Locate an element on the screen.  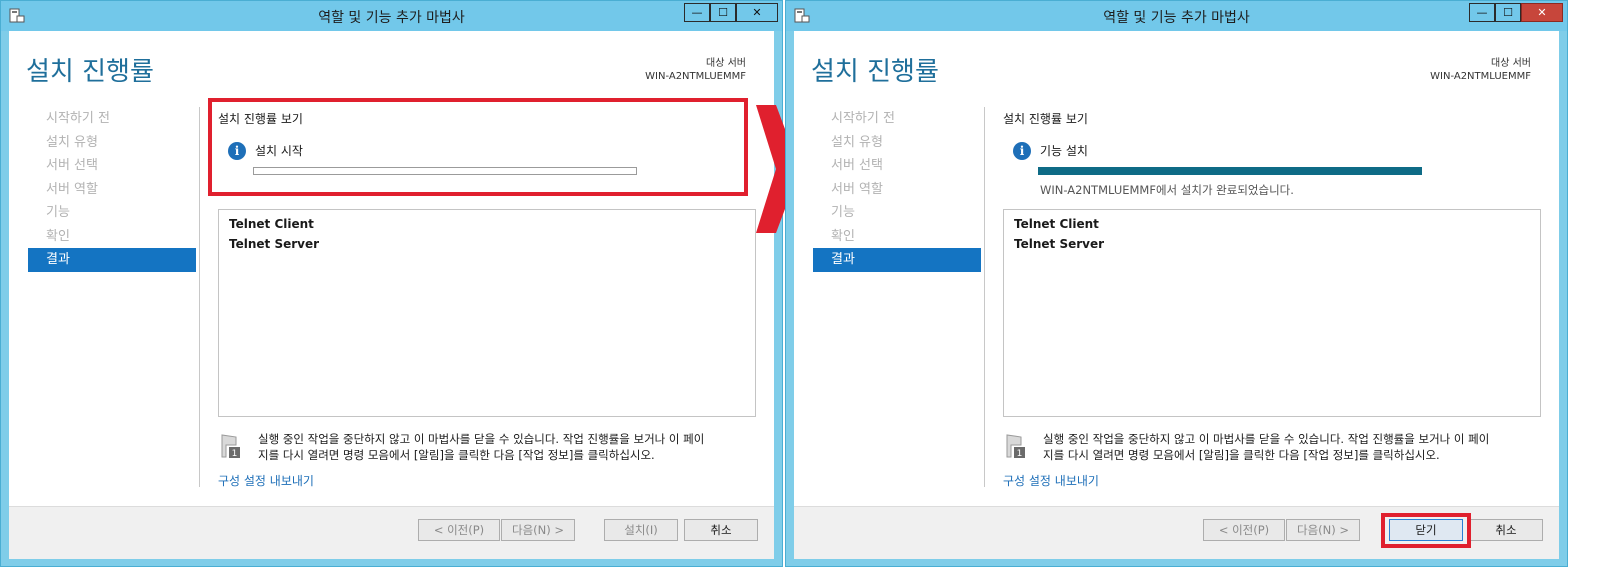
info-icon: i is located at coordinates (1022, 151).